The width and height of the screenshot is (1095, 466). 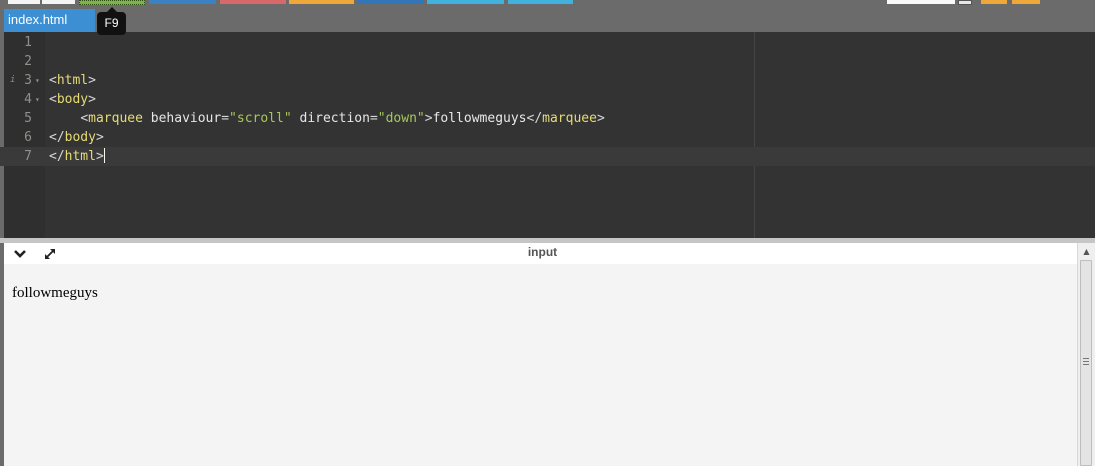 What do you see at coordinates (547, 137) in the screenshot?
I see `code-line: 6 </body>` at bounding box center [547, 137].